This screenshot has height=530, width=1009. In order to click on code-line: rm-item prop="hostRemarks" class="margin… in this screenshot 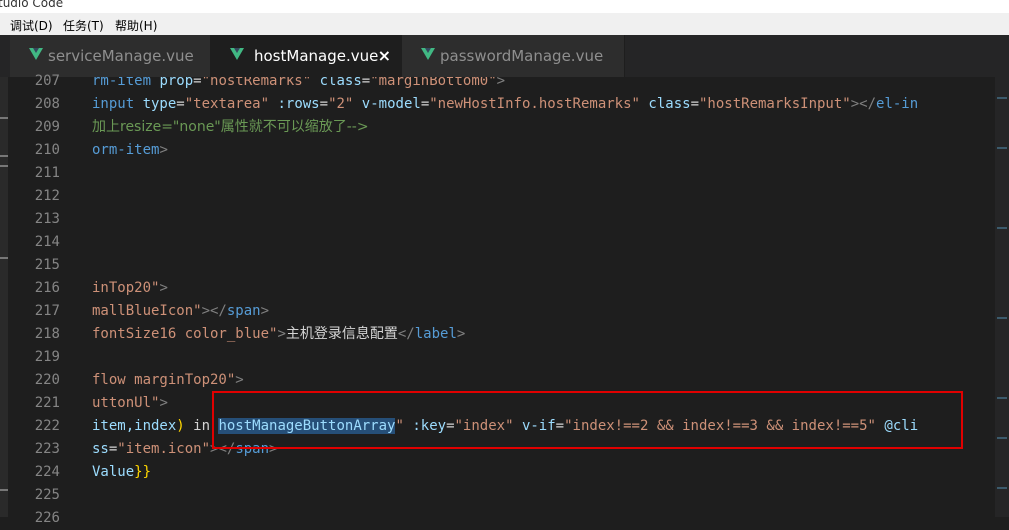, I will do `click(298, 85)`.